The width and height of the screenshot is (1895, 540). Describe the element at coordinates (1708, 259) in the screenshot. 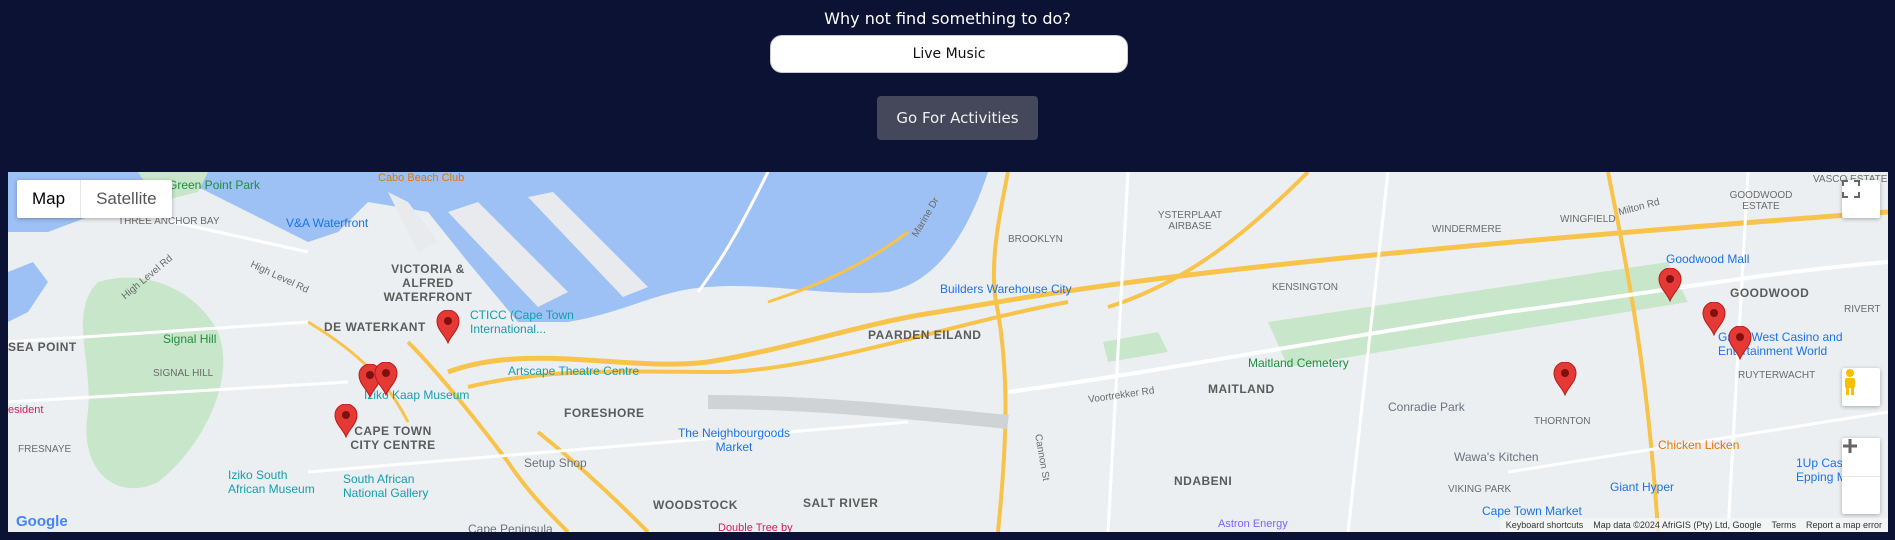

I see `label-goodwood-mall: Goodwood Mall` at that location.